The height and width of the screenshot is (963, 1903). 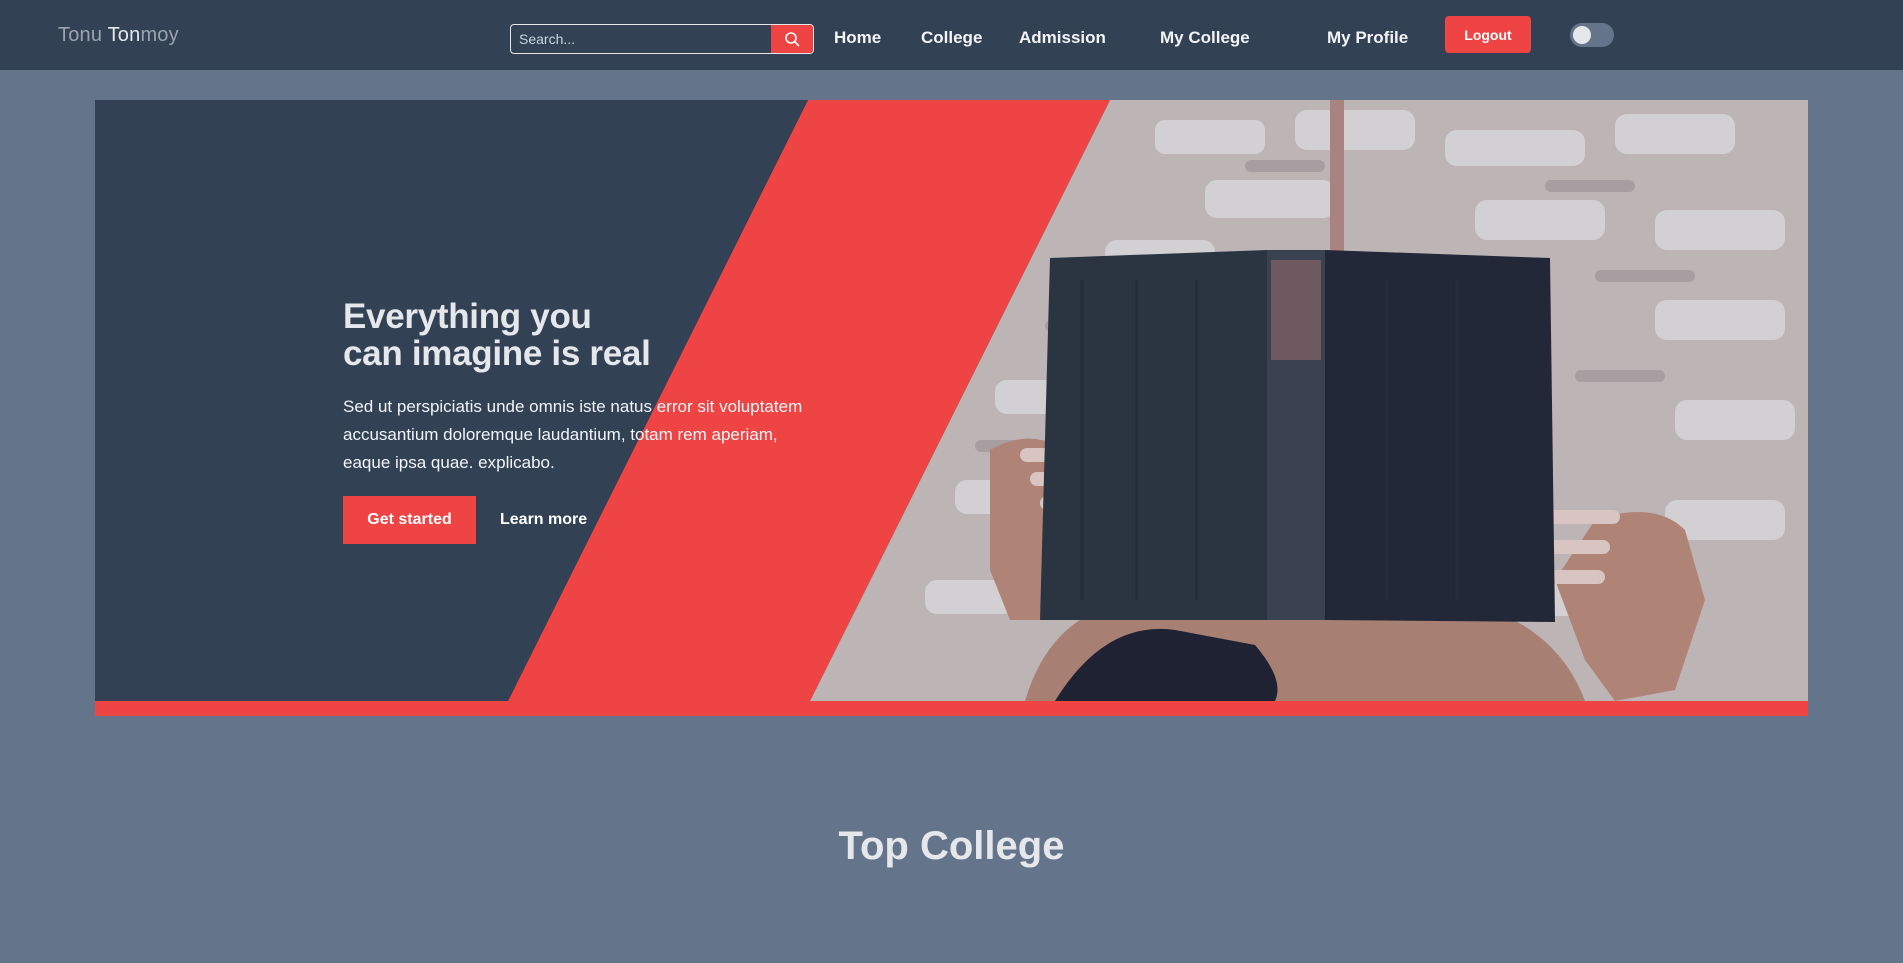 What do you see at coordinates (159, 35) in the screenshot?
I see `brand-text-last: moy` at bounding box center [159, 35].